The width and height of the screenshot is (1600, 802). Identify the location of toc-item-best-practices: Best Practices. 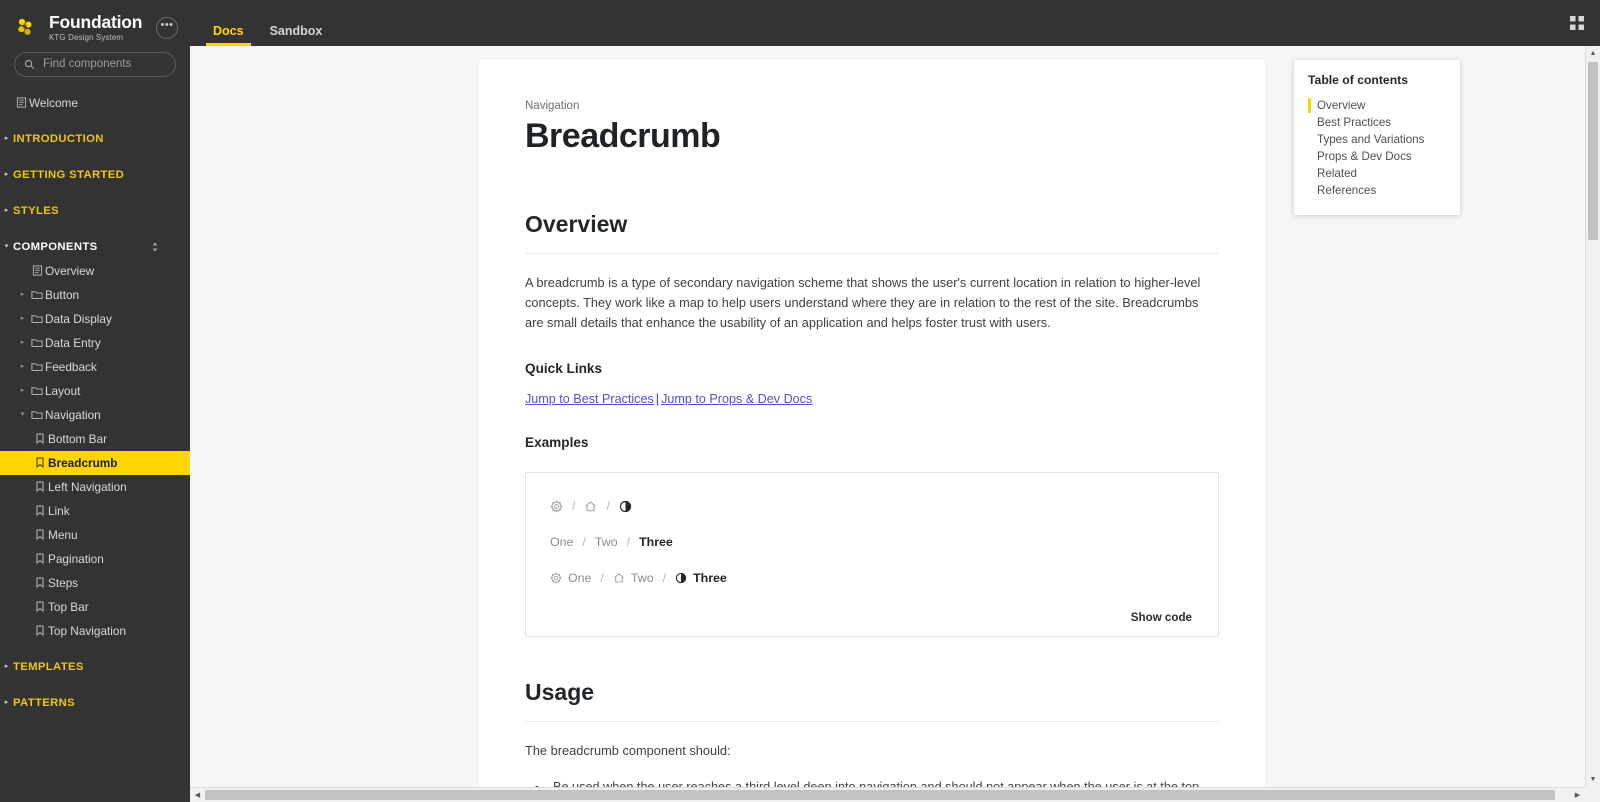
(1381, 122).